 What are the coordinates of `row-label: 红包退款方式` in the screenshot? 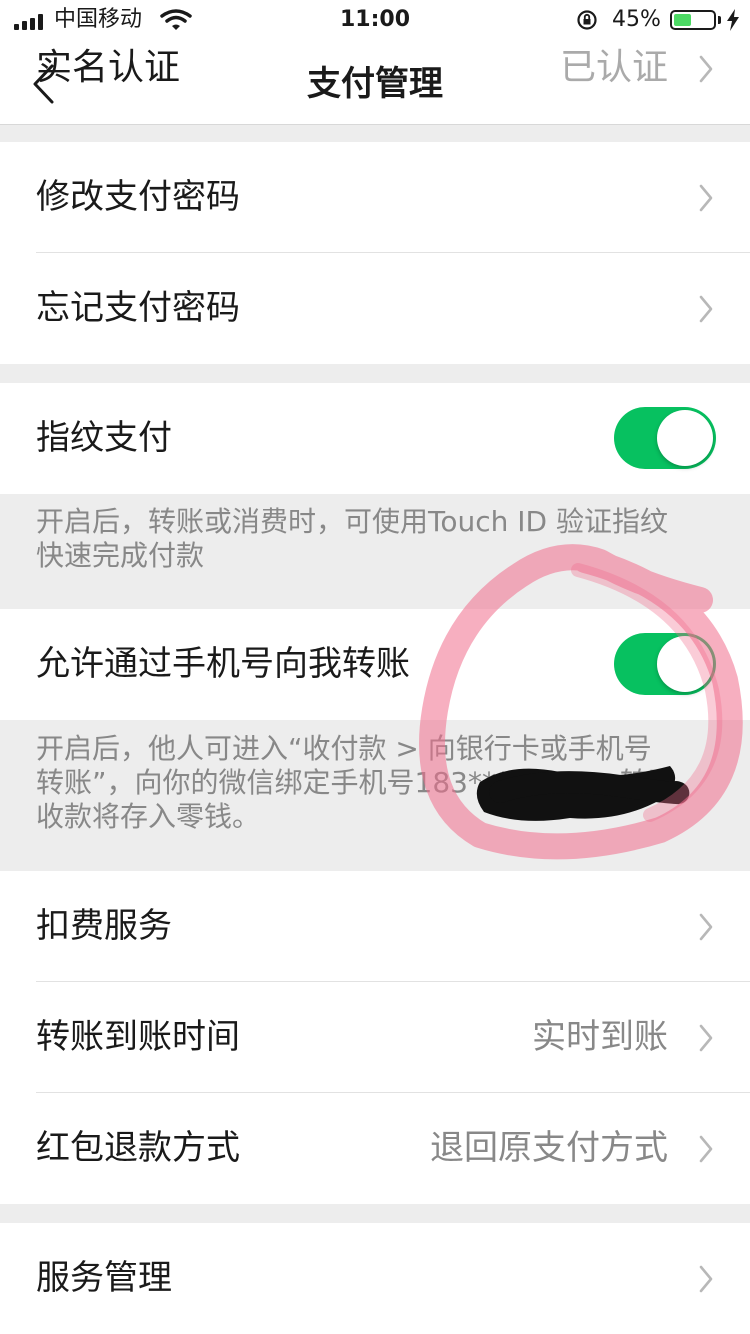 It's located at (138, 1148).